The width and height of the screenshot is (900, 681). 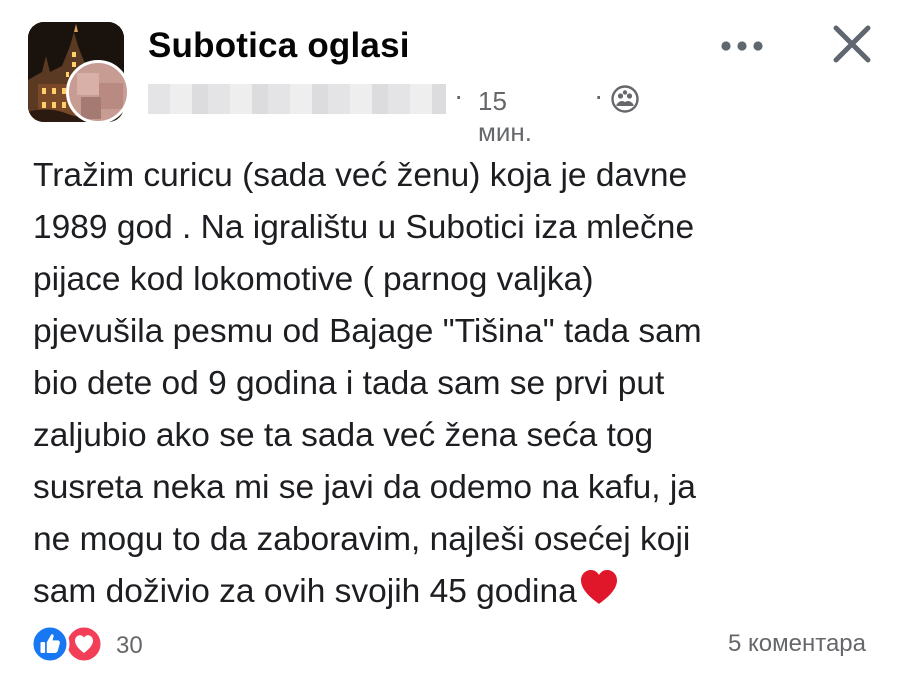 What do you see at coordinates (742, 46) in the screenshot?
I see `more-options-button` at bounding box center [742, 46].